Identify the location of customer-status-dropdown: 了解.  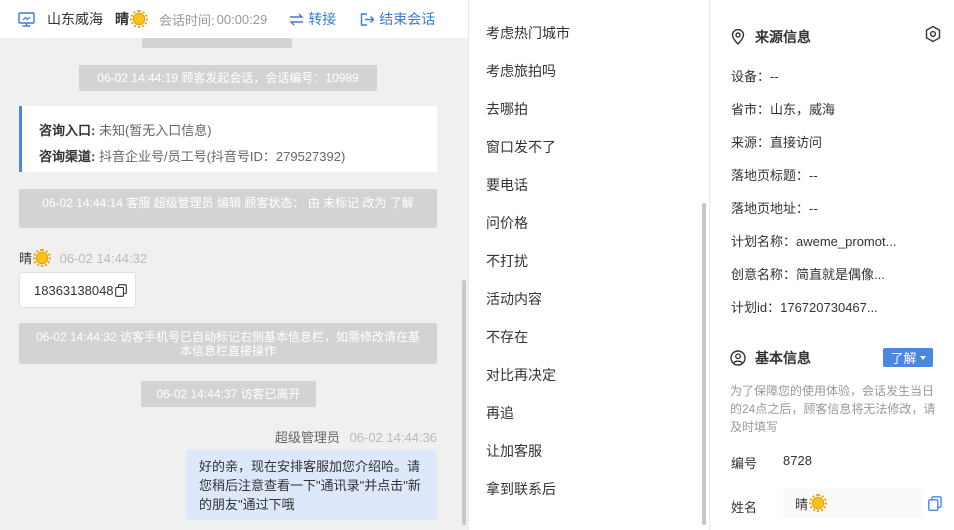
(908, 357).